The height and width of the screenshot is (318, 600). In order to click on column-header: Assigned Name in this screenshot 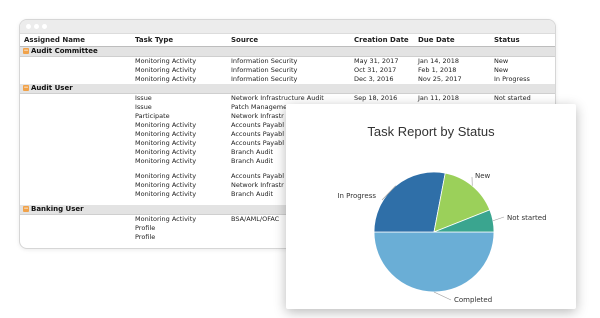, I will do `click(54, 40)`.